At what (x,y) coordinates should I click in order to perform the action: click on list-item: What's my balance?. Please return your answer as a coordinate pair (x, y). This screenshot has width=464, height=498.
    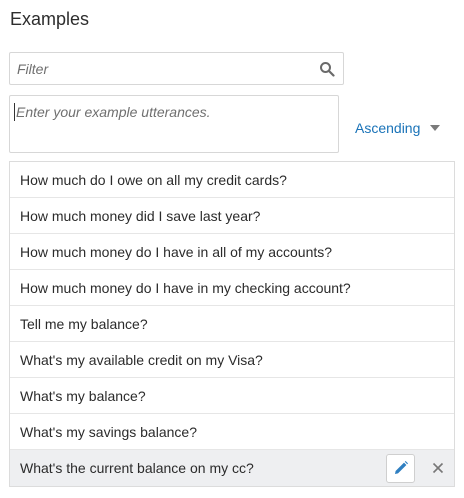
    Looking at the image, I should click on (232, 396).